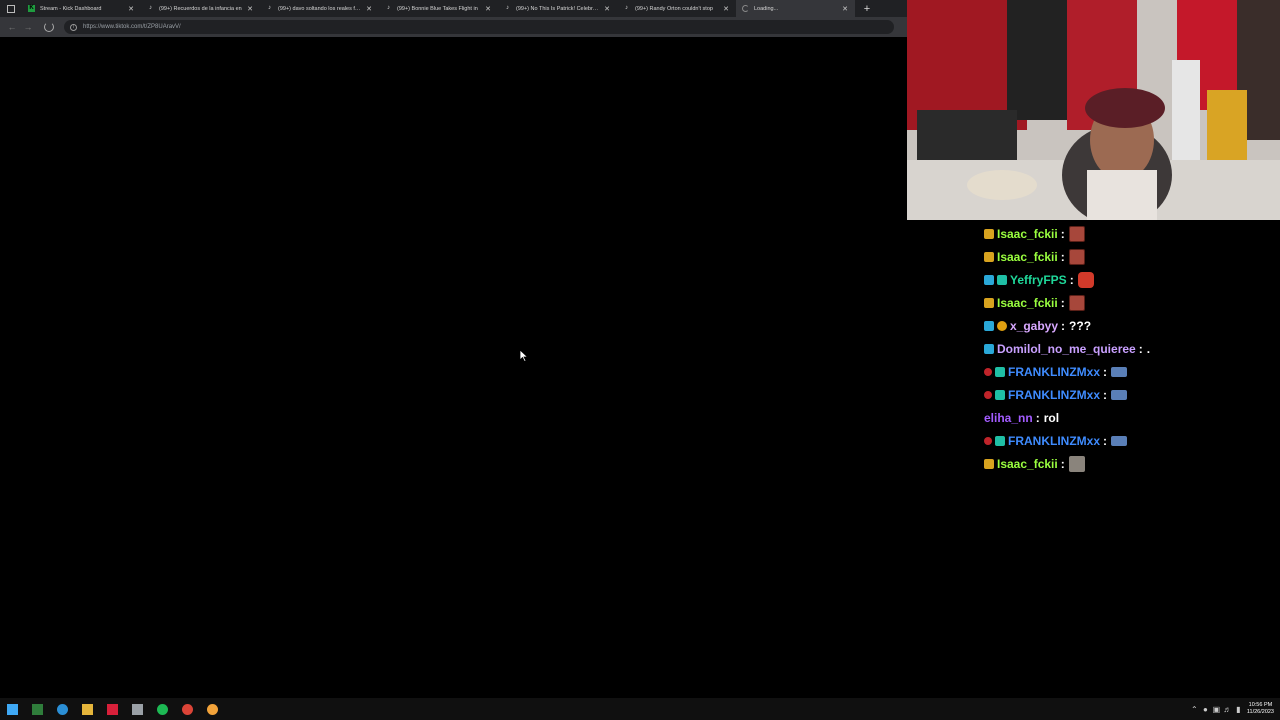 The image size is (1280, 720). Describe the element at coordinates (1034, 325) in the screenshot. I see `chat-username: x_gabyy` at that location.